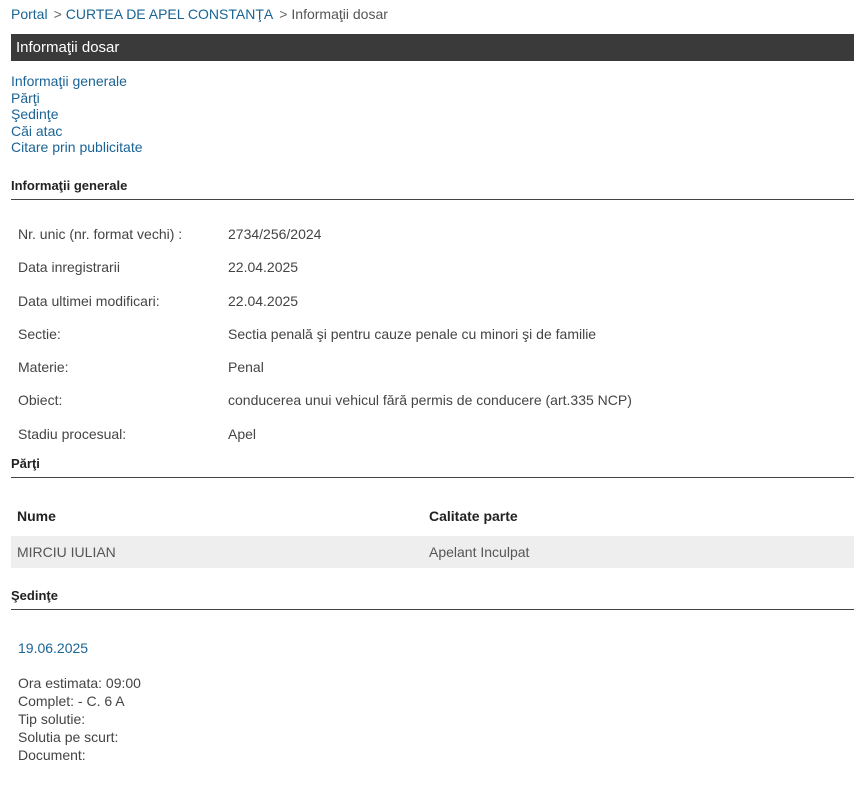  What do you see at coordinates (432, 147) in the screenshot?
I see `nav-link-citare: Citare prin publicitate` at bounding box center [432, 147].